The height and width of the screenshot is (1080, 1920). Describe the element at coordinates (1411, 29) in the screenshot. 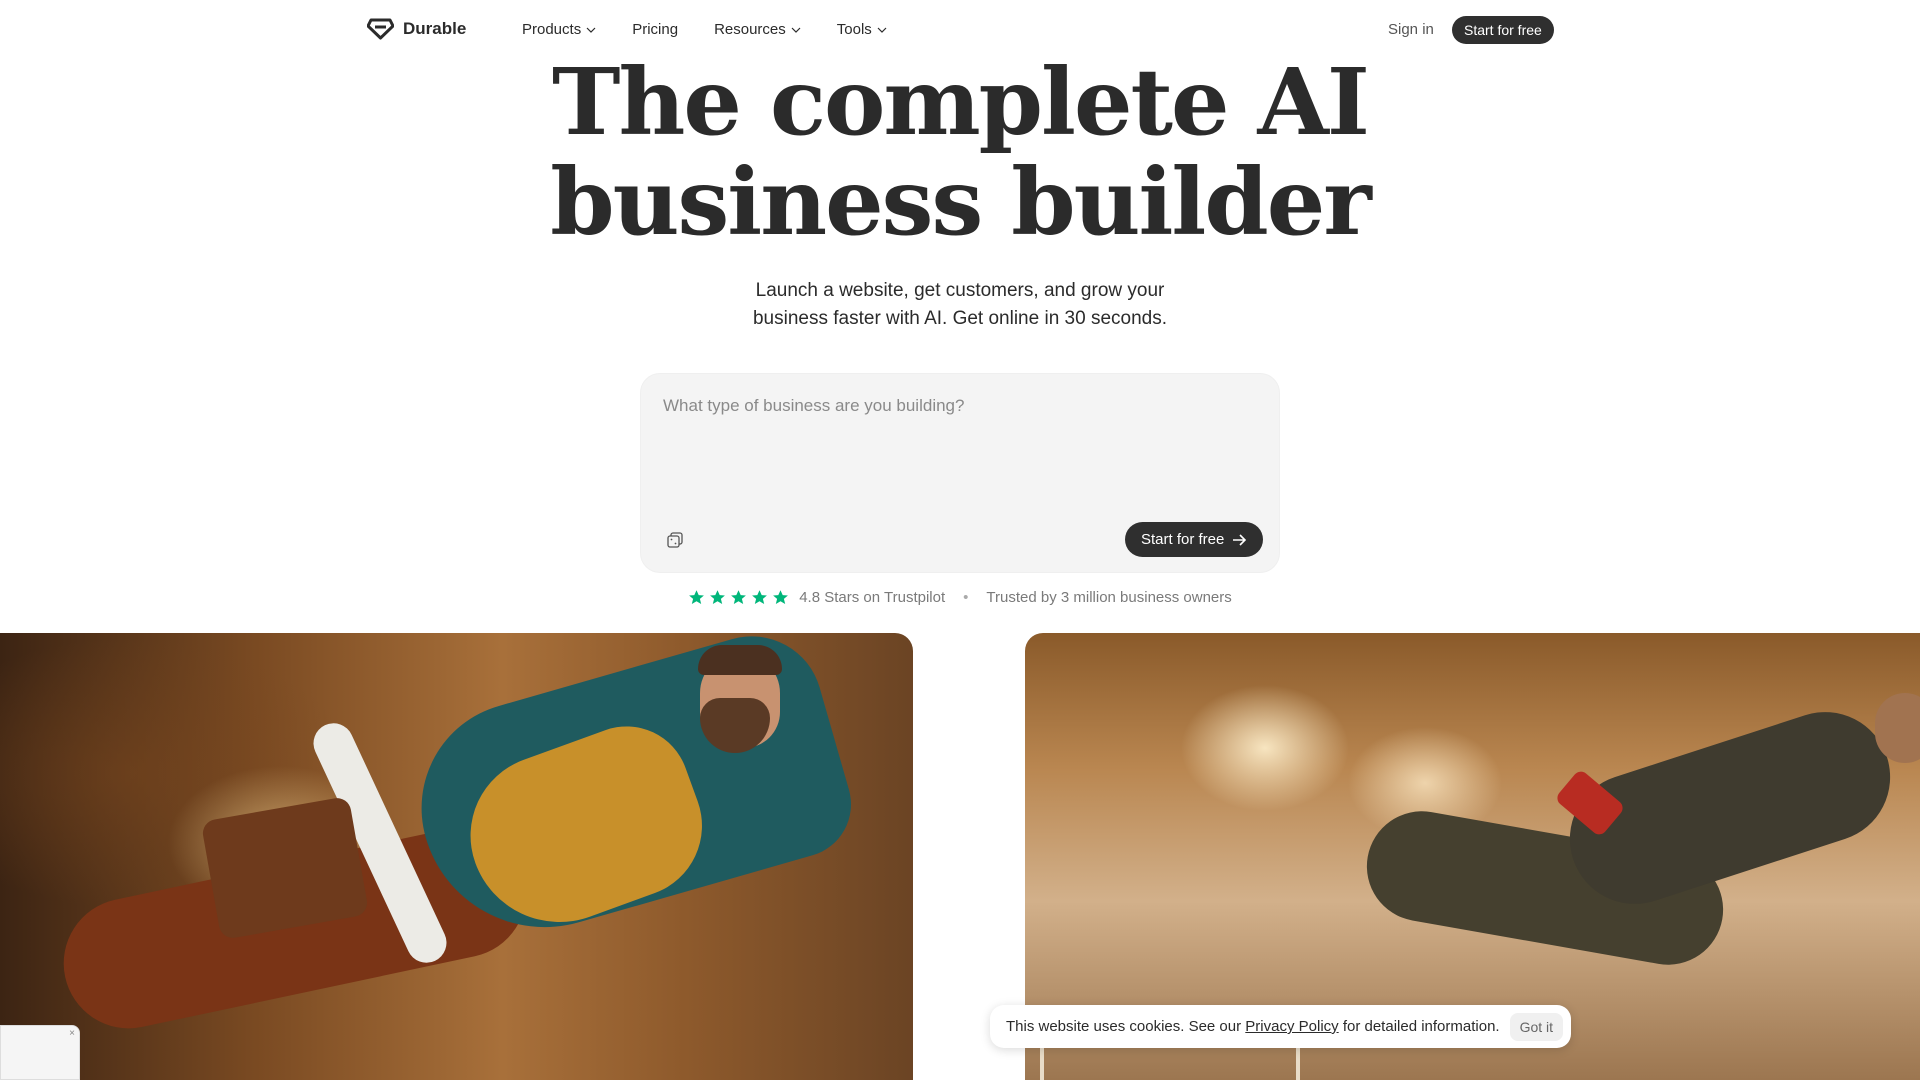

I see `sign-in-link: Sign in` at that location.